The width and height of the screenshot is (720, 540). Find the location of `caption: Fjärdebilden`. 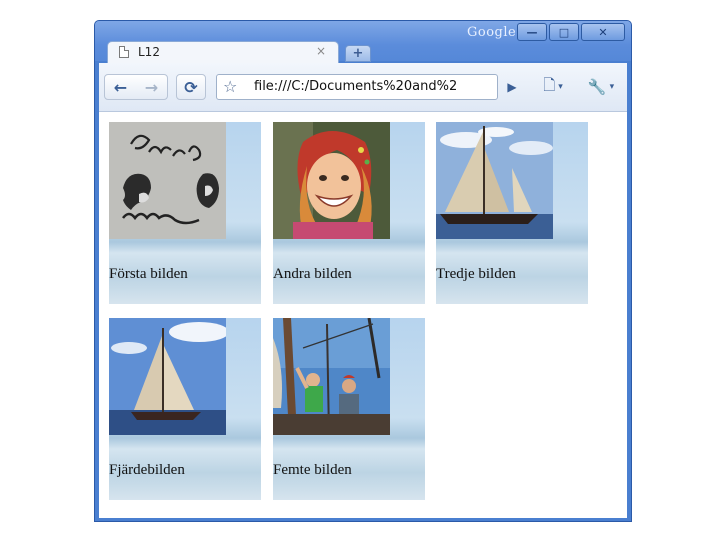

caption: Fjärdebilden is located at coordinates (147, 470).